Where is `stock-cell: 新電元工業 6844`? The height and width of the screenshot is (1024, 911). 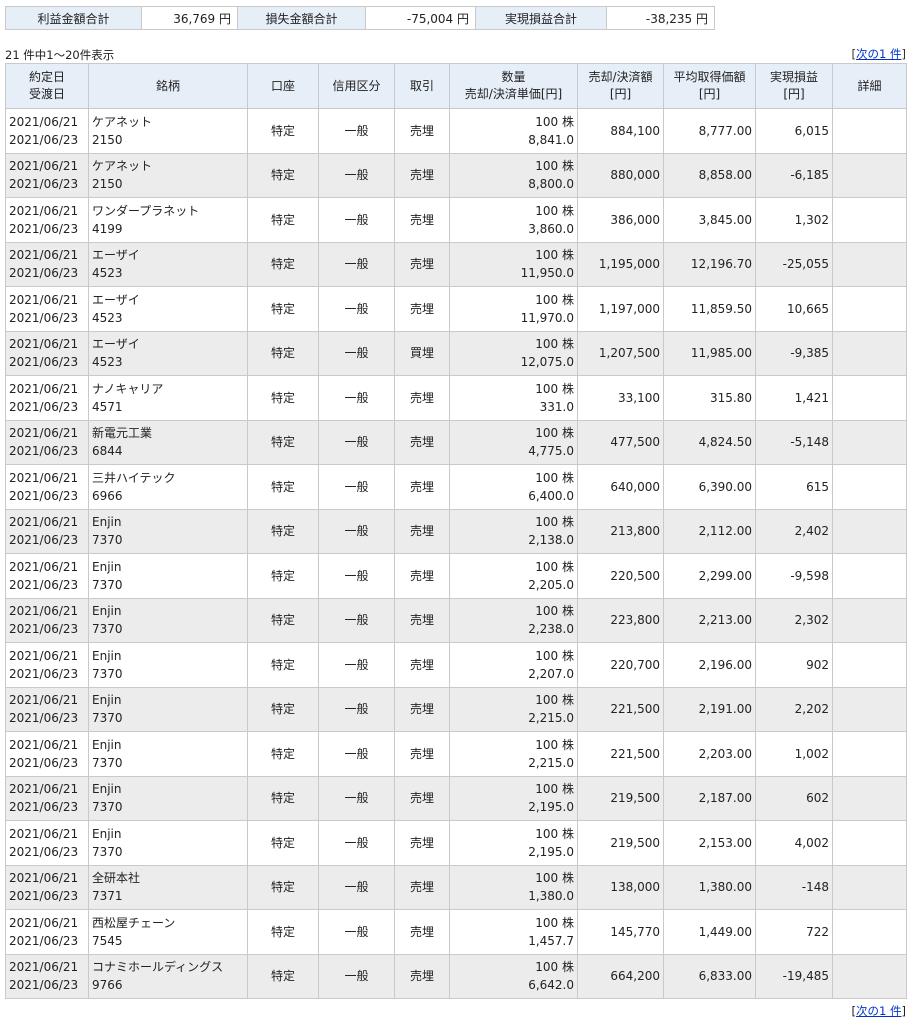 stock-cell: 新電元工業 6844 is located at coordinates (168, 442).